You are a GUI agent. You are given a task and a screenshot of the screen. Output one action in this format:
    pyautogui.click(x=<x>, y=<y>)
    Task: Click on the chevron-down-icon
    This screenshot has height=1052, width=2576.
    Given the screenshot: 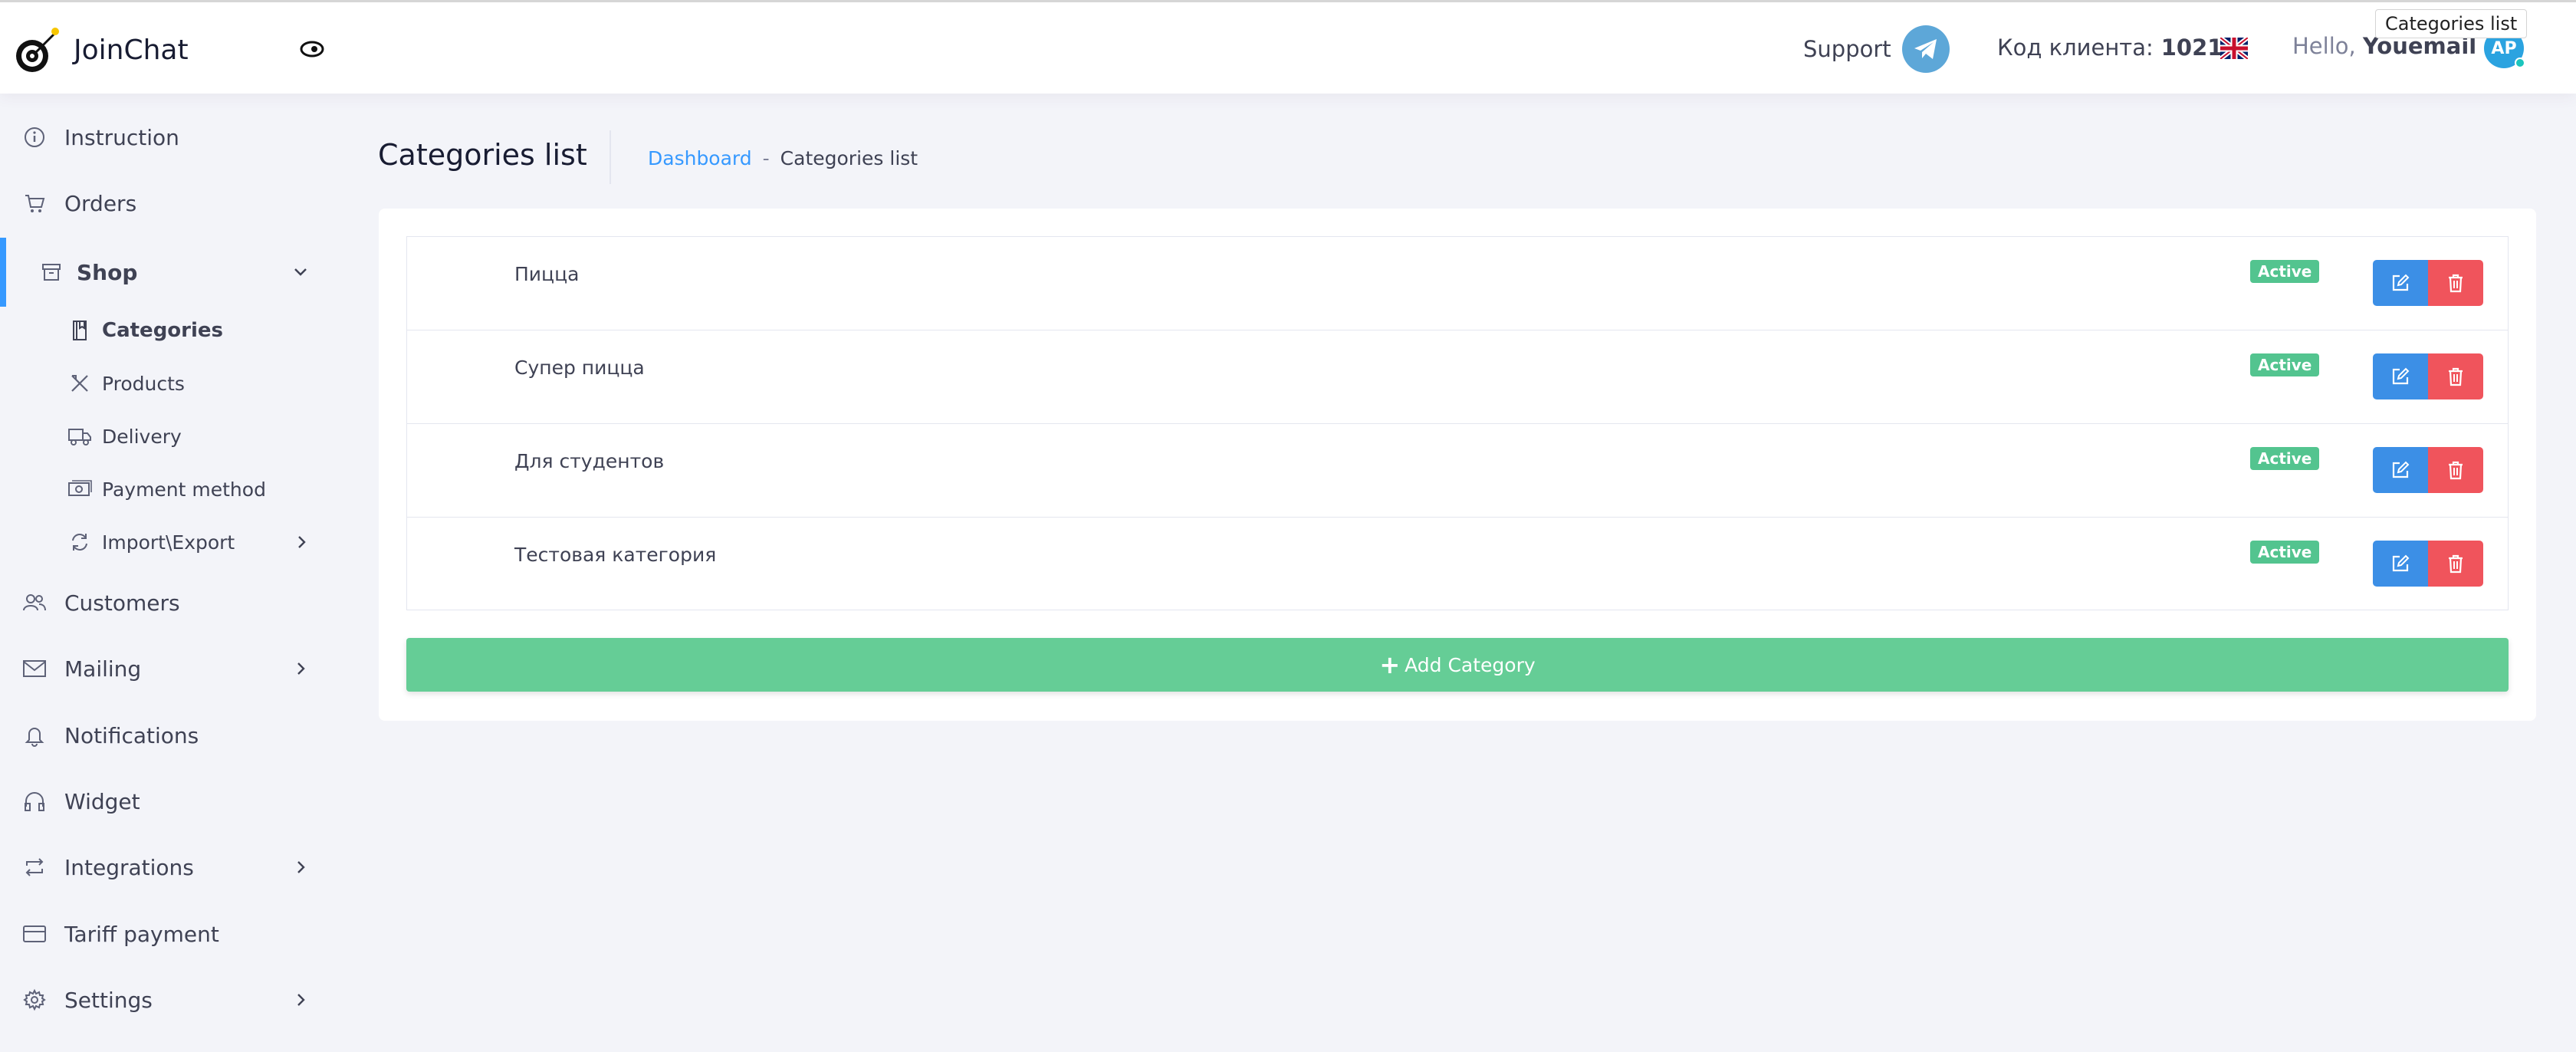 What is the action you would take?
    pyautogui.click(x=300, y=272)
    